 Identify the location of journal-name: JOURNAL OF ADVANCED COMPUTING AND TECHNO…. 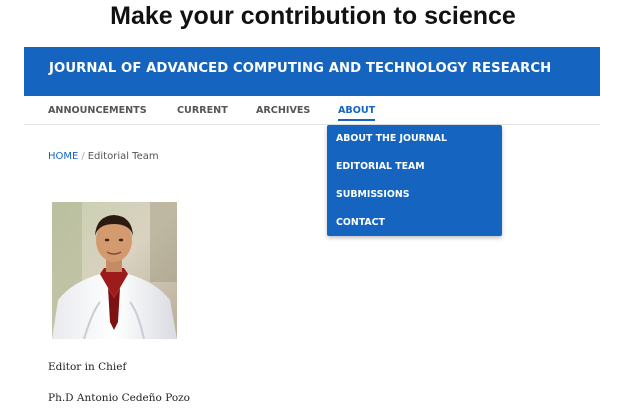
(300, 68).